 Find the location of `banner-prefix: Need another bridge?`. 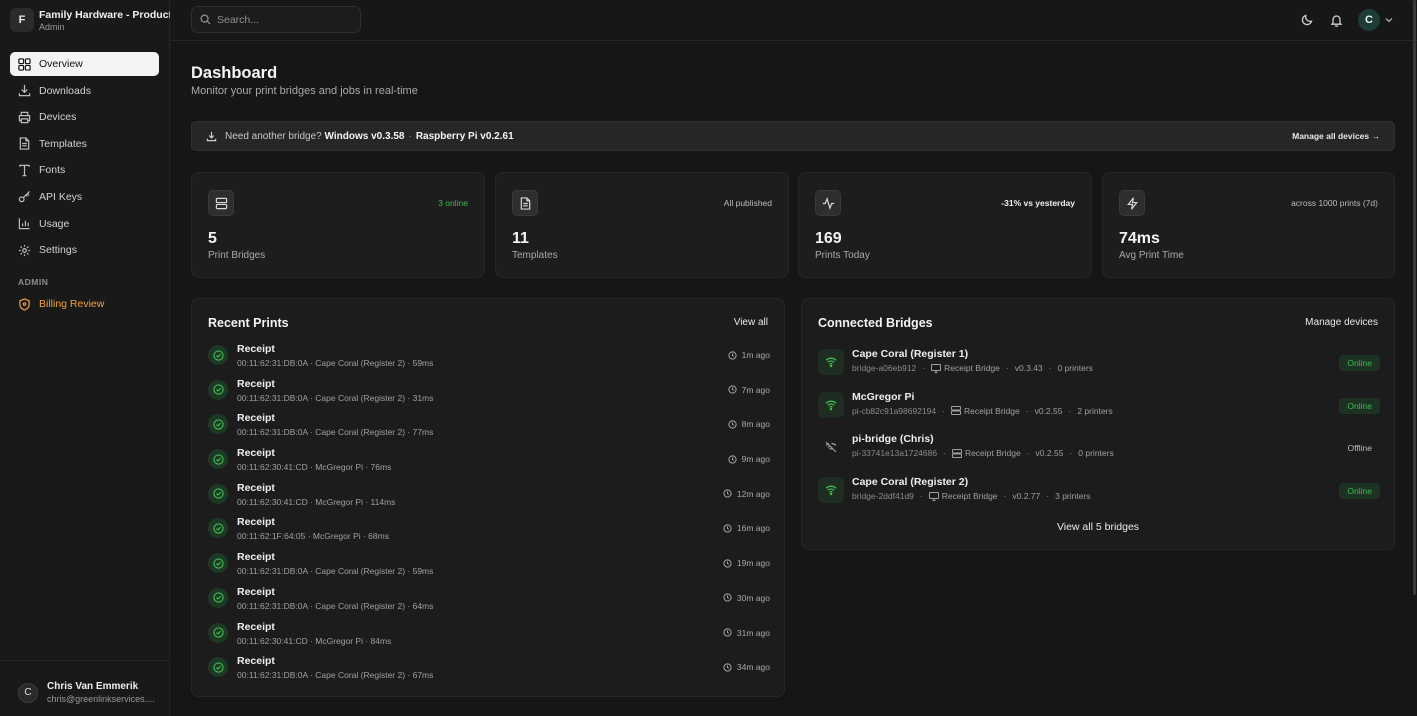

banner-prefix: Need another bridge? is located at coordinates (273, 136).